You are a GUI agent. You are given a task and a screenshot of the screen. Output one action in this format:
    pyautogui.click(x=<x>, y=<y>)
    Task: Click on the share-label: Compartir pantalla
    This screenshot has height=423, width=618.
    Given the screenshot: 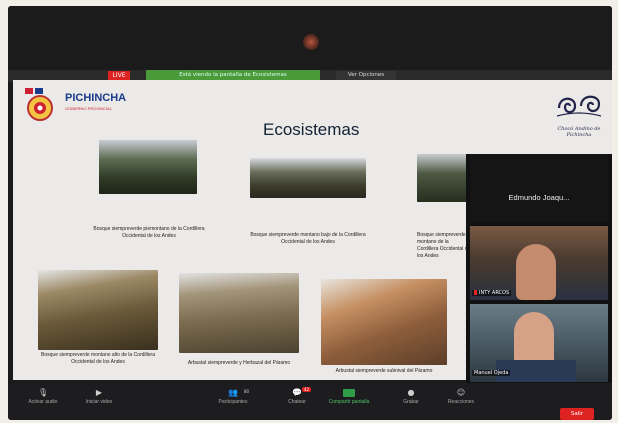 What is the action you would take?
    pyautogui.click(x=349, y=402)
    